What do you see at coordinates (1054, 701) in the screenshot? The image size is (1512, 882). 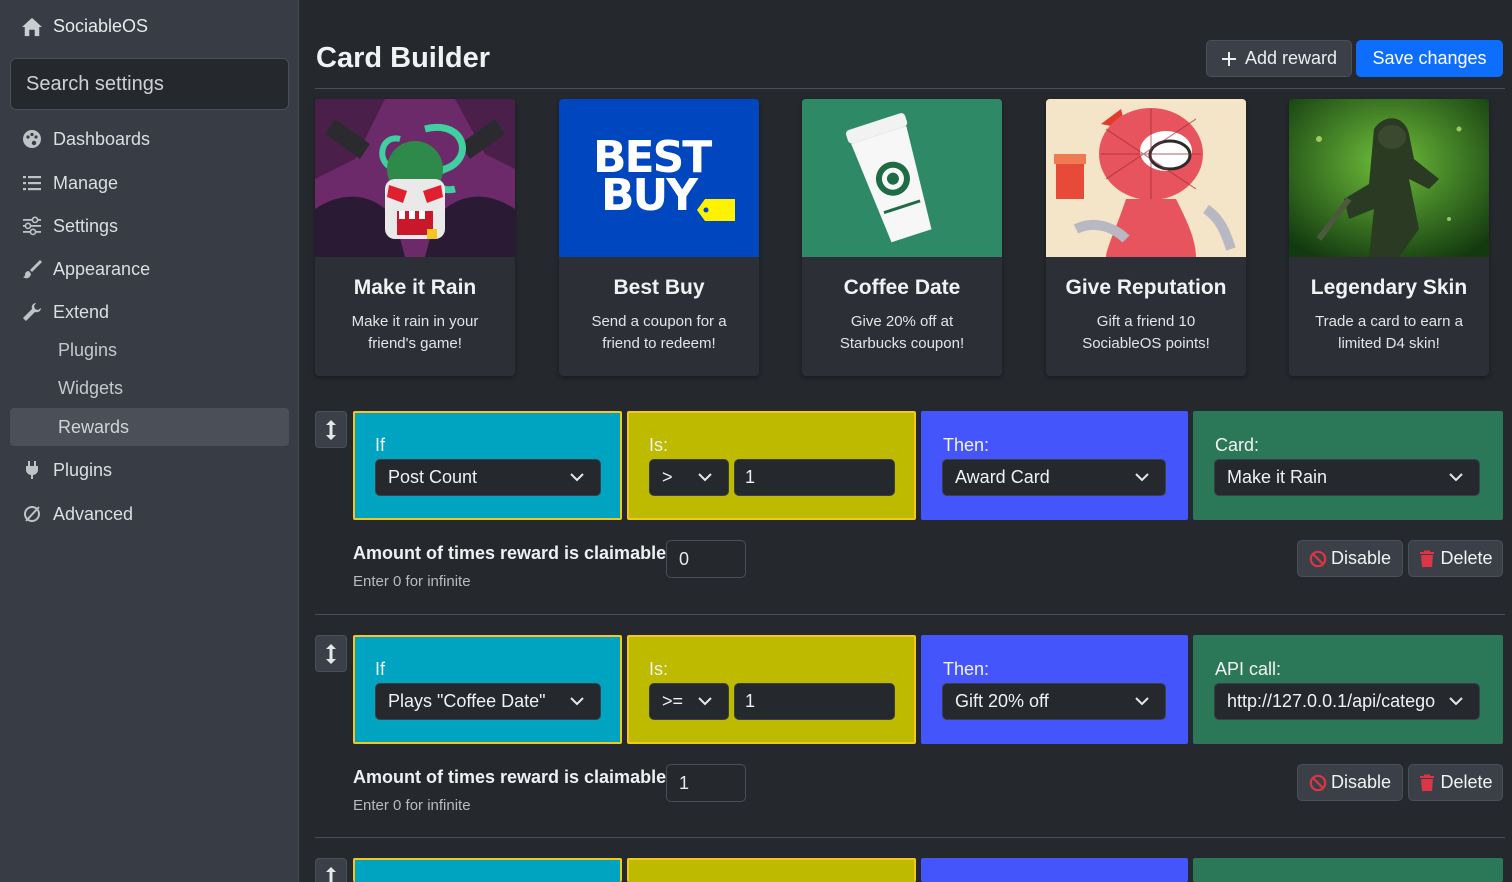 I see `action-select: Gift 20% off` at bounding box center [1054, 701].